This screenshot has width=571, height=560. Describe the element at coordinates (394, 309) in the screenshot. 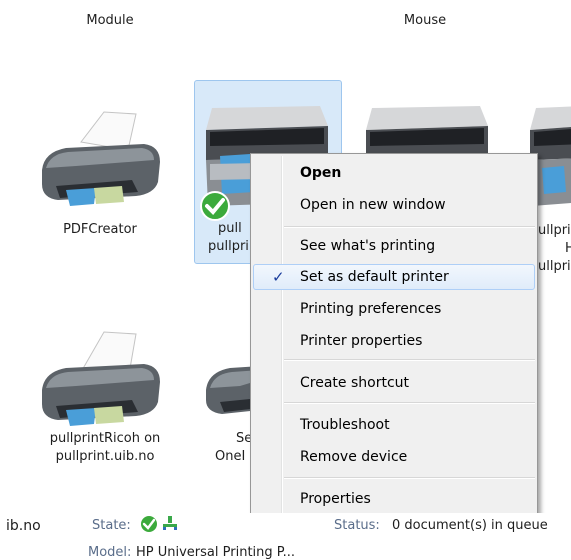

I see `menu-item-printing-preferences: Printing preferences` at that location.